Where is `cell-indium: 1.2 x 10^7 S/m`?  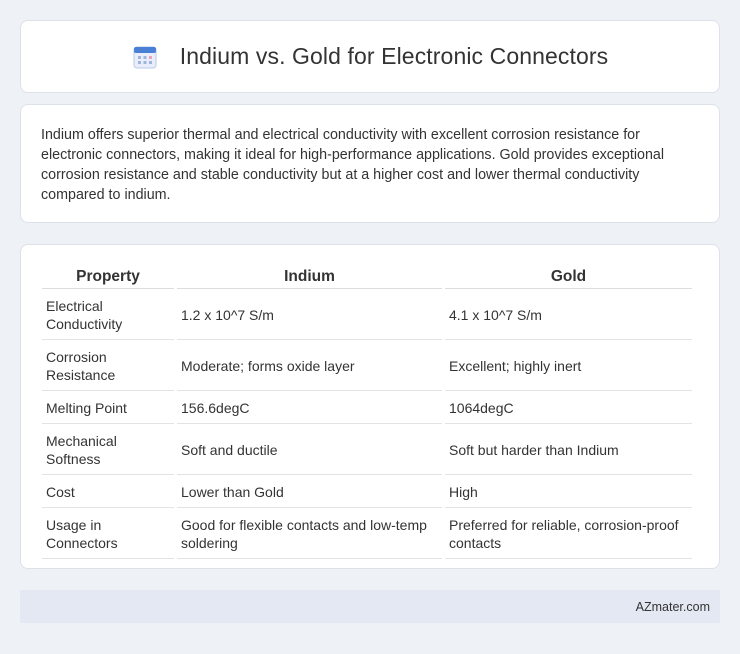 cell-indium: 1.2 x 10^7 S/m is located at coordinates (309, 315).